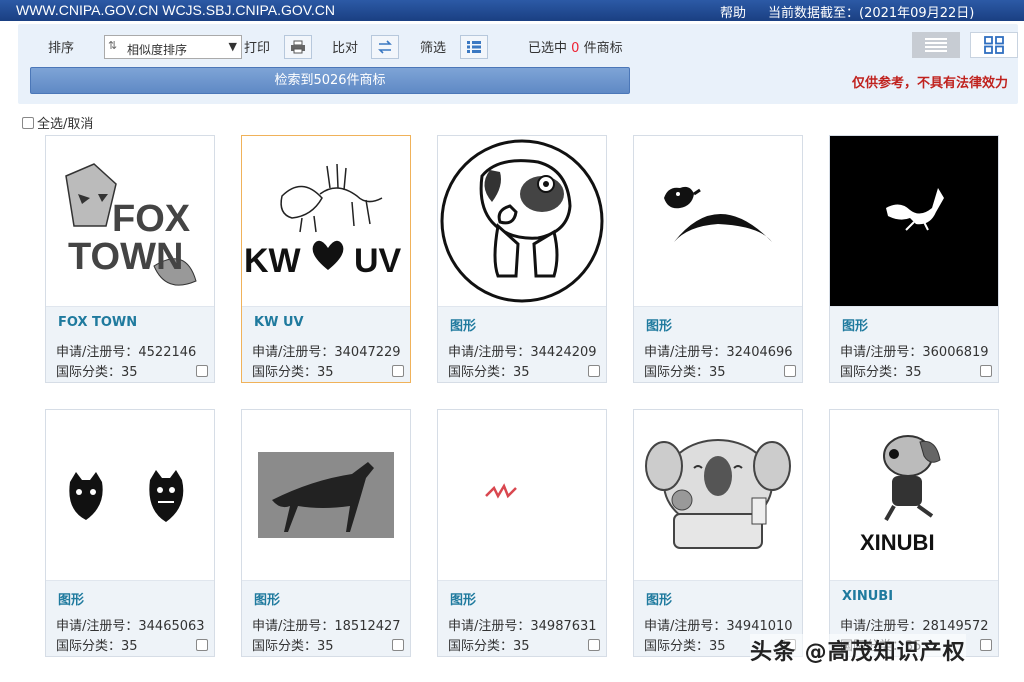  What do you see at coordinates (914, 626) in the screenshot?
I see `registration-number: 申请/注册号：28149572` at bounding box center [914, 626].